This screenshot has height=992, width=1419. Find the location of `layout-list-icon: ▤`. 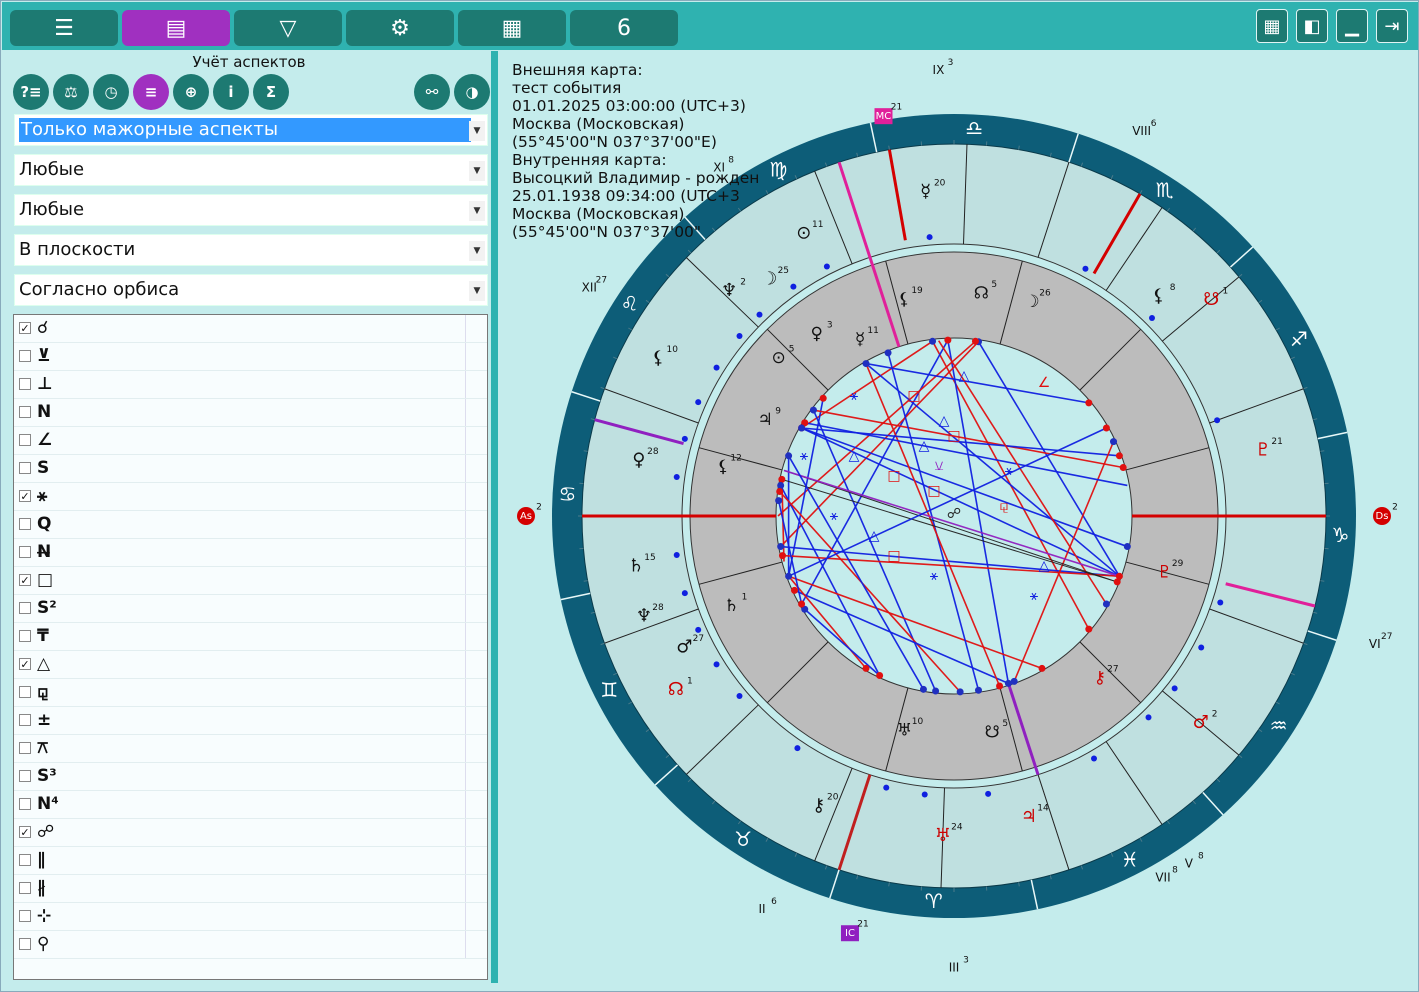

layout-list-icon: ▤ is located at coordinates (176, 28).